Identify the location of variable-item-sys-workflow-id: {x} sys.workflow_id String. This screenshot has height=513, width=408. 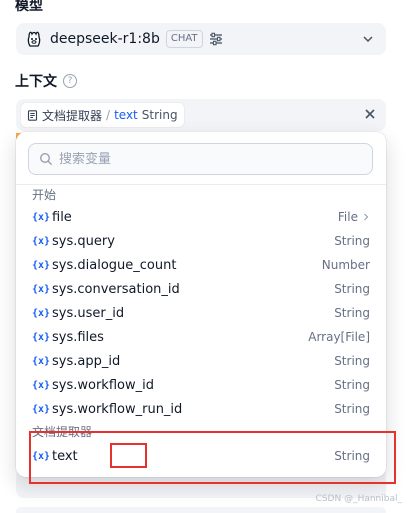
(201, 385).